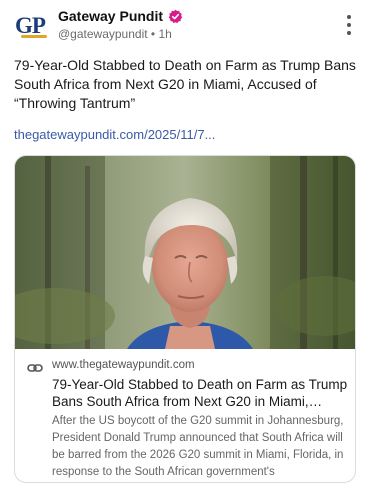 This screenshot has width=370, height=500. Describe the element at coordinates (35, 368) in the screenshot. I see `link-icon` at that location.